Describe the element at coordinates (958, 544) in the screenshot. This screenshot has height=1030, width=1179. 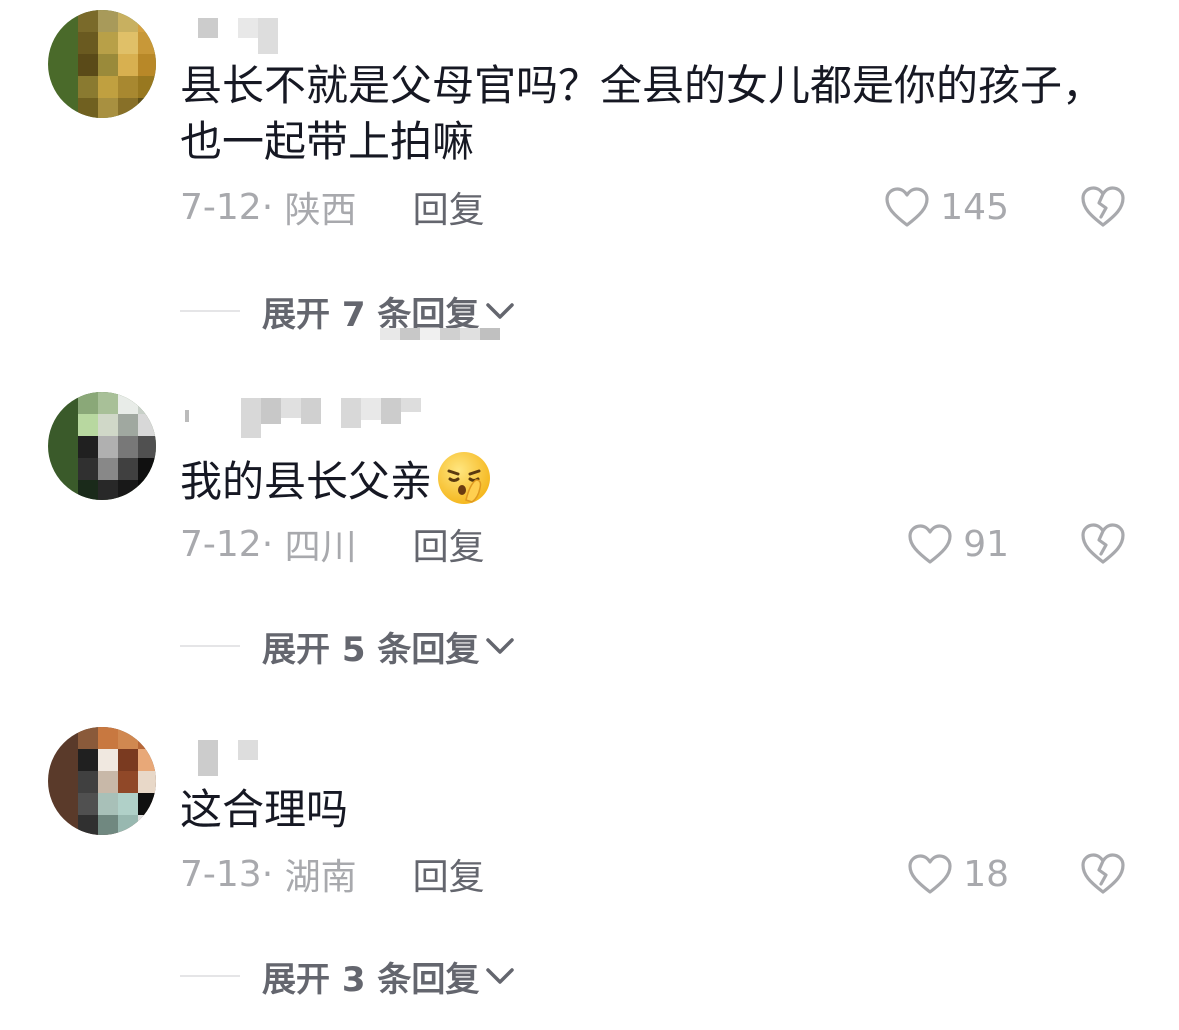
I see `like-button: 91` at that location.